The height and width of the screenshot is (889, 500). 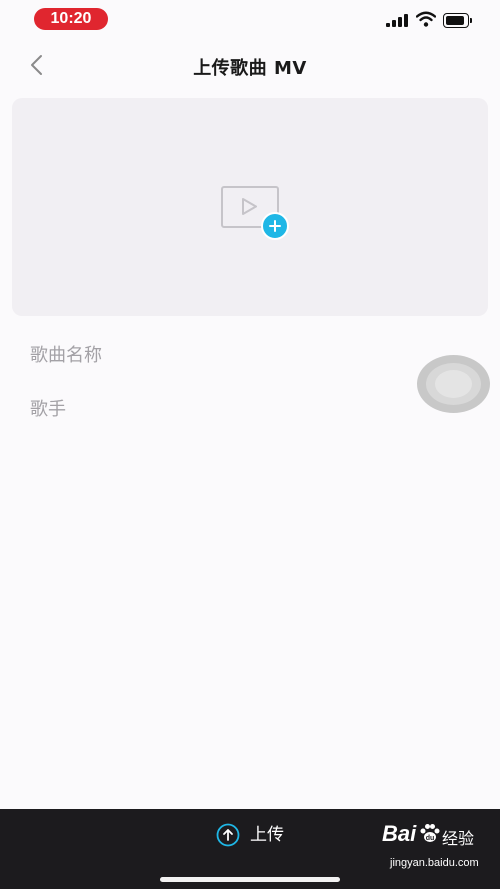 What do you see at coordinates (71, 19) in the screenshot?
I see `status-time: 10:20` at bounding box center [71, 19].